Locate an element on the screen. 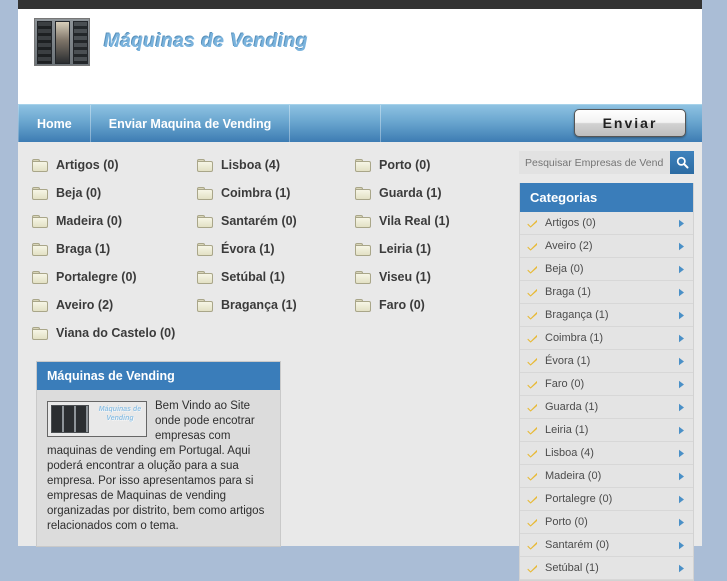 The height and width of the screenshot is (581, 727). category-item: Bragança (1) is located at coordinates (606, 315).